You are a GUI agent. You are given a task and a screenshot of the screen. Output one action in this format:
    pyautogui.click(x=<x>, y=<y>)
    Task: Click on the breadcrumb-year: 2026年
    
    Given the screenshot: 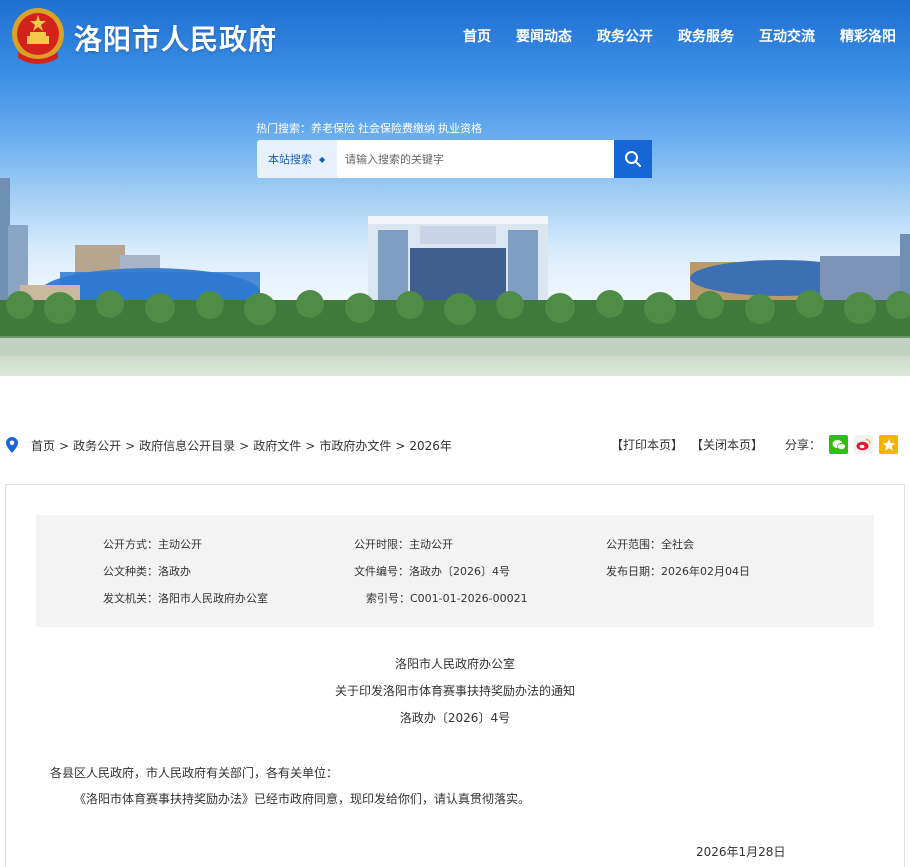 What is the action you would take?
    pyautogui.click(x=430, y=446)
    